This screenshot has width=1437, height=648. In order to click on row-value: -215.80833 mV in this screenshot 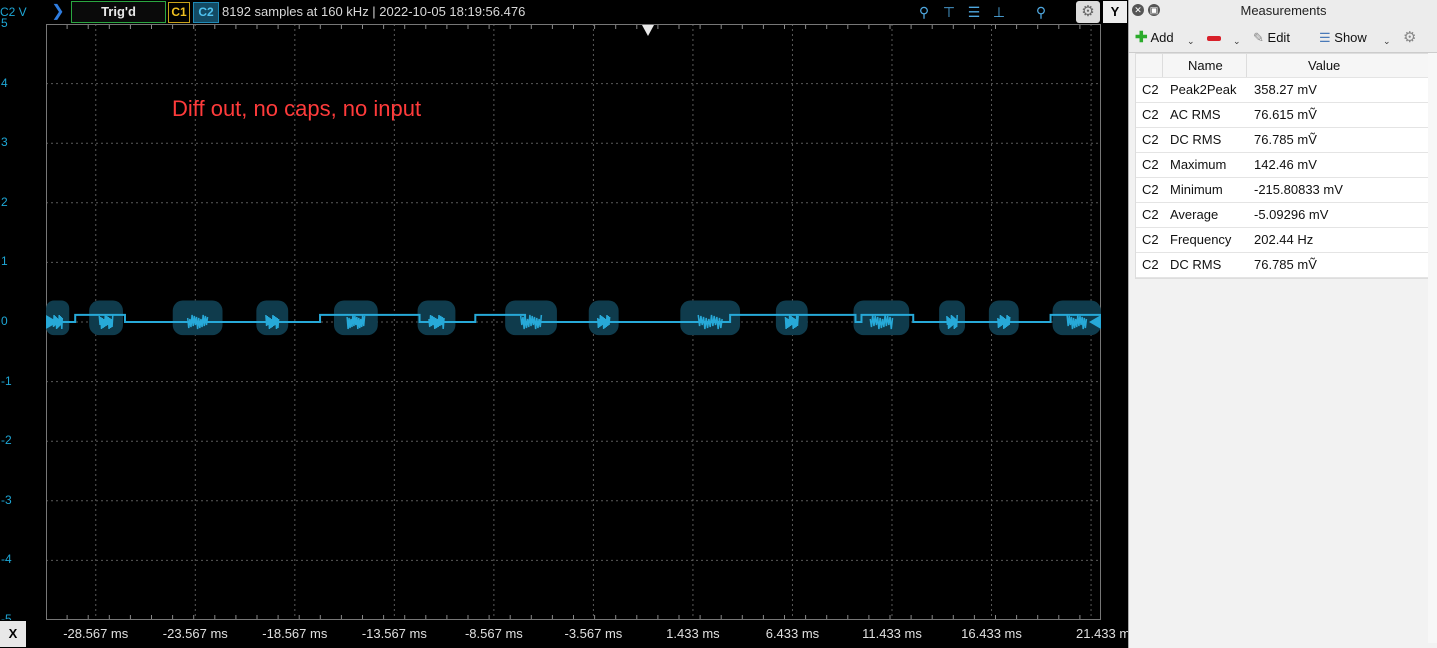, I will do `click(1298, 189)`.